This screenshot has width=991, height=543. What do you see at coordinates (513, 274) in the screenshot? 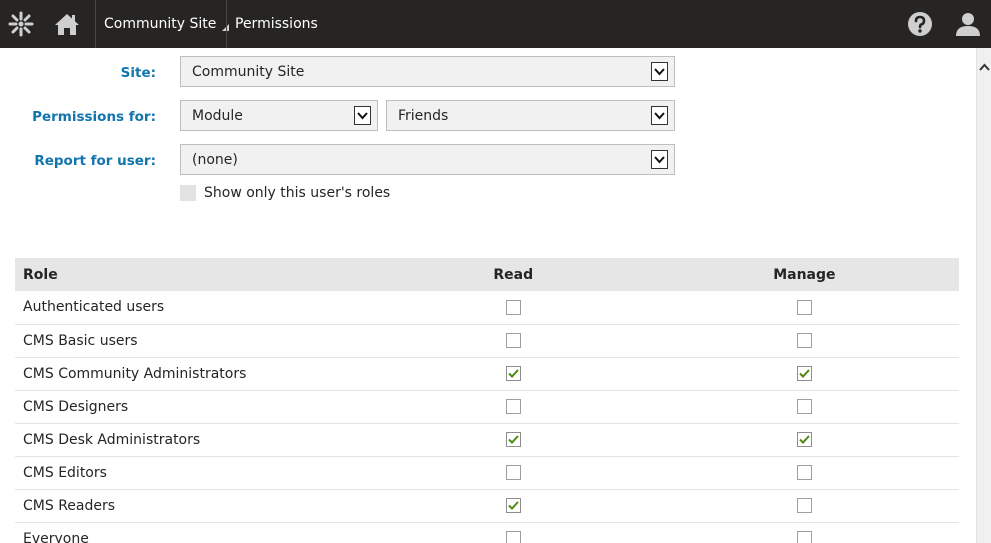
I see `header-read: Read` at bounding box center [513, 274].